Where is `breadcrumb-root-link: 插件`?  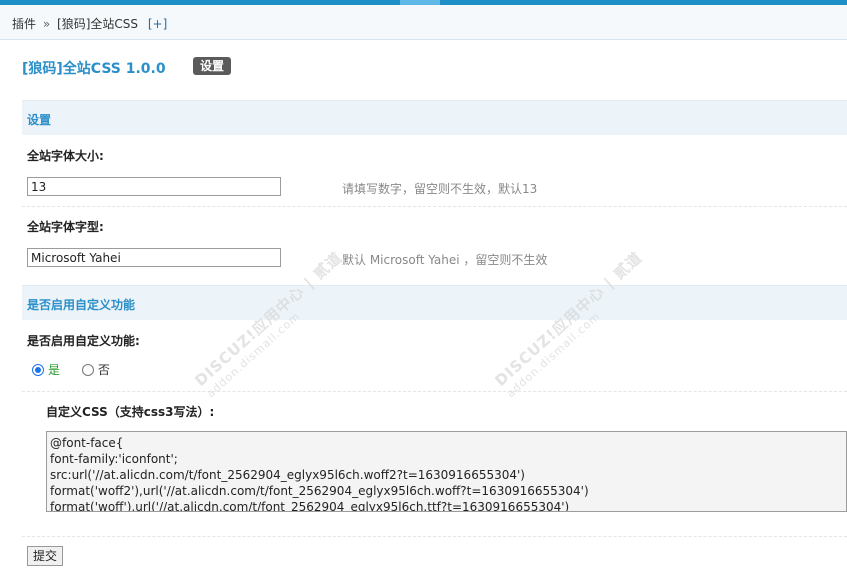
breadcrumb-root-link: 插件 is located at coordinates (24, 24).